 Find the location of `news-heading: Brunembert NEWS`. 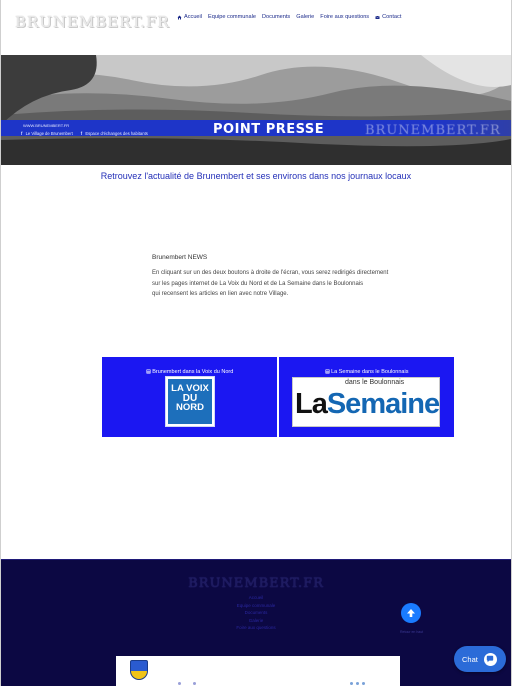

news-heading: Brunembert NEWS is located at coordinates (180, 257).